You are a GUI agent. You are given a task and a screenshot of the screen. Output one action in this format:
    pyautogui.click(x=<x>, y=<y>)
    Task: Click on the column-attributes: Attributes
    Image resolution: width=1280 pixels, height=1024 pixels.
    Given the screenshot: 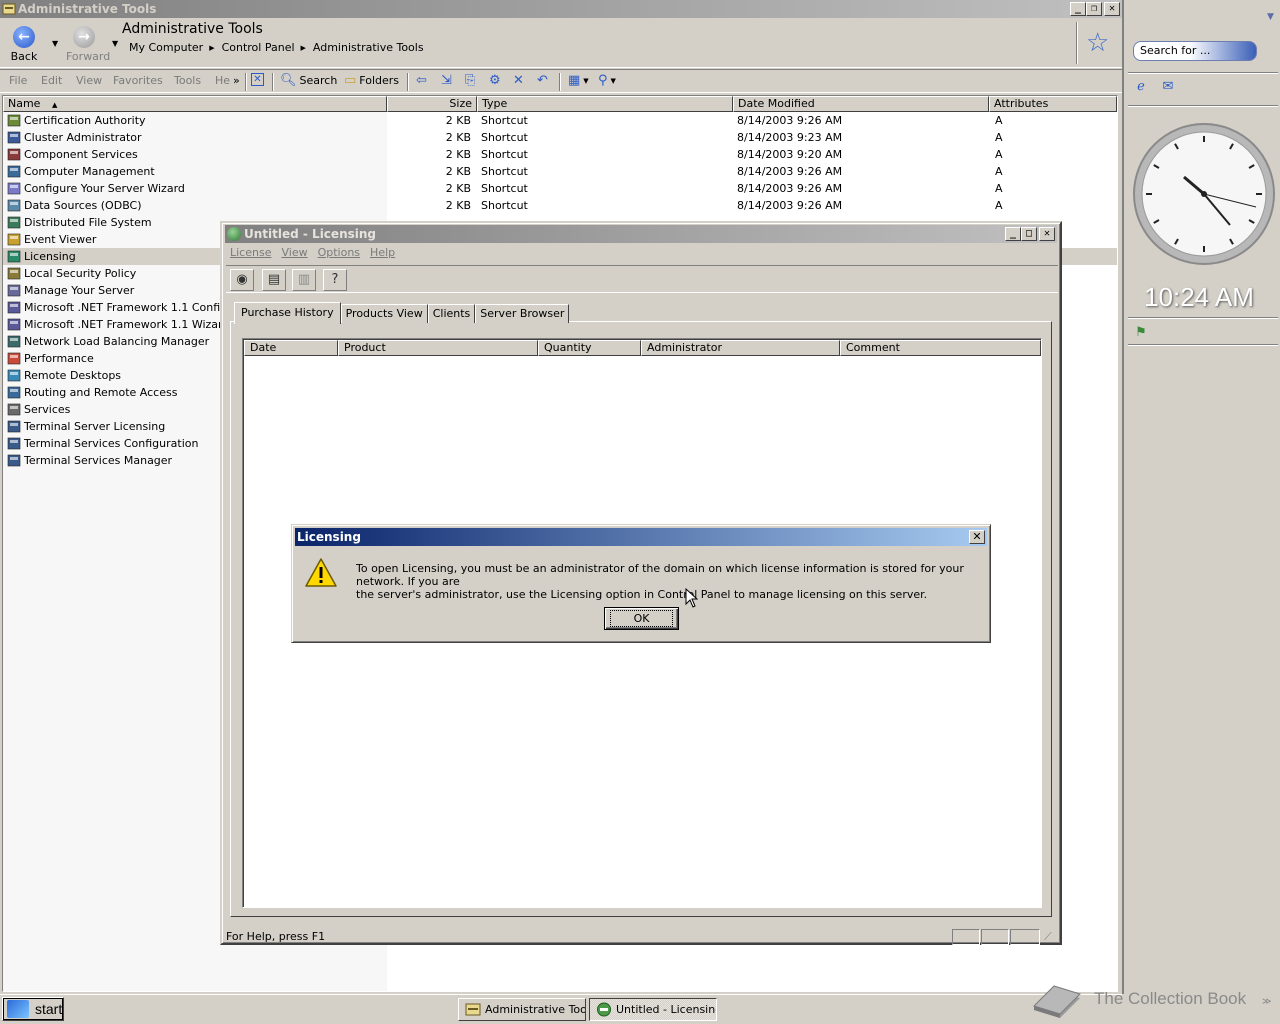 What is the action you would take?
    pyautogui.click(x=1053, y=104)
    